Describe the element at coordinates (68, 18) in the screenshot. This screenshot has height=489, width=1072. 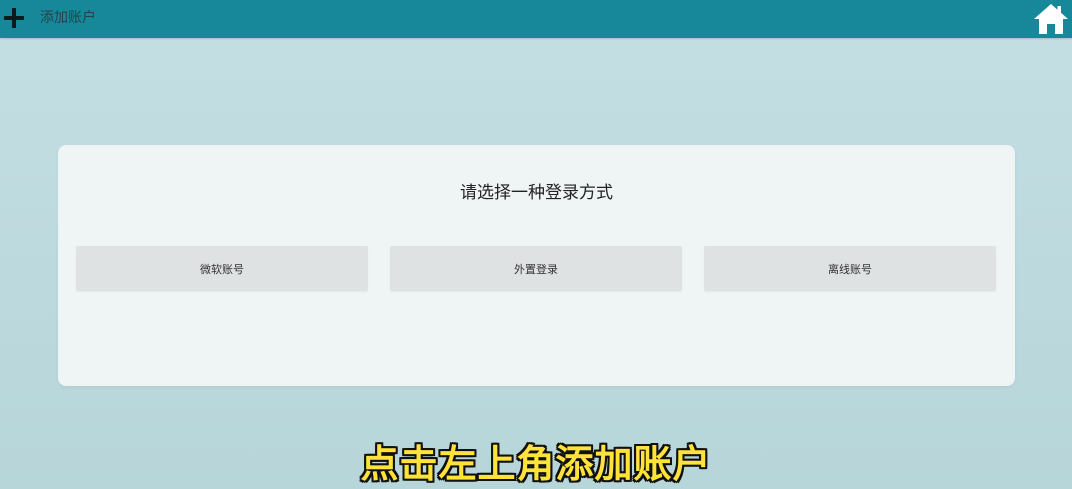
I see `page-title: 添加账户` at that location.